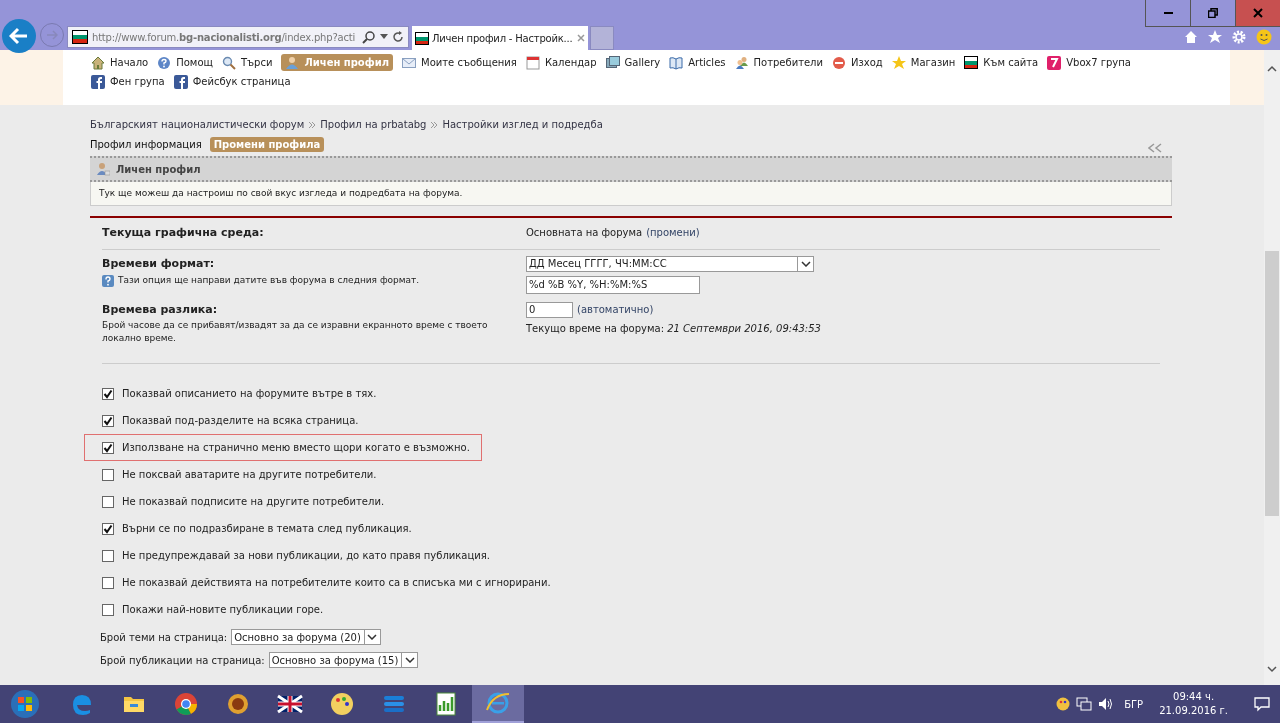 This screenshot has height=723, width=1280. I want to click on option-row: Показвай под-разделите на всяка страница., so click(283, 420).